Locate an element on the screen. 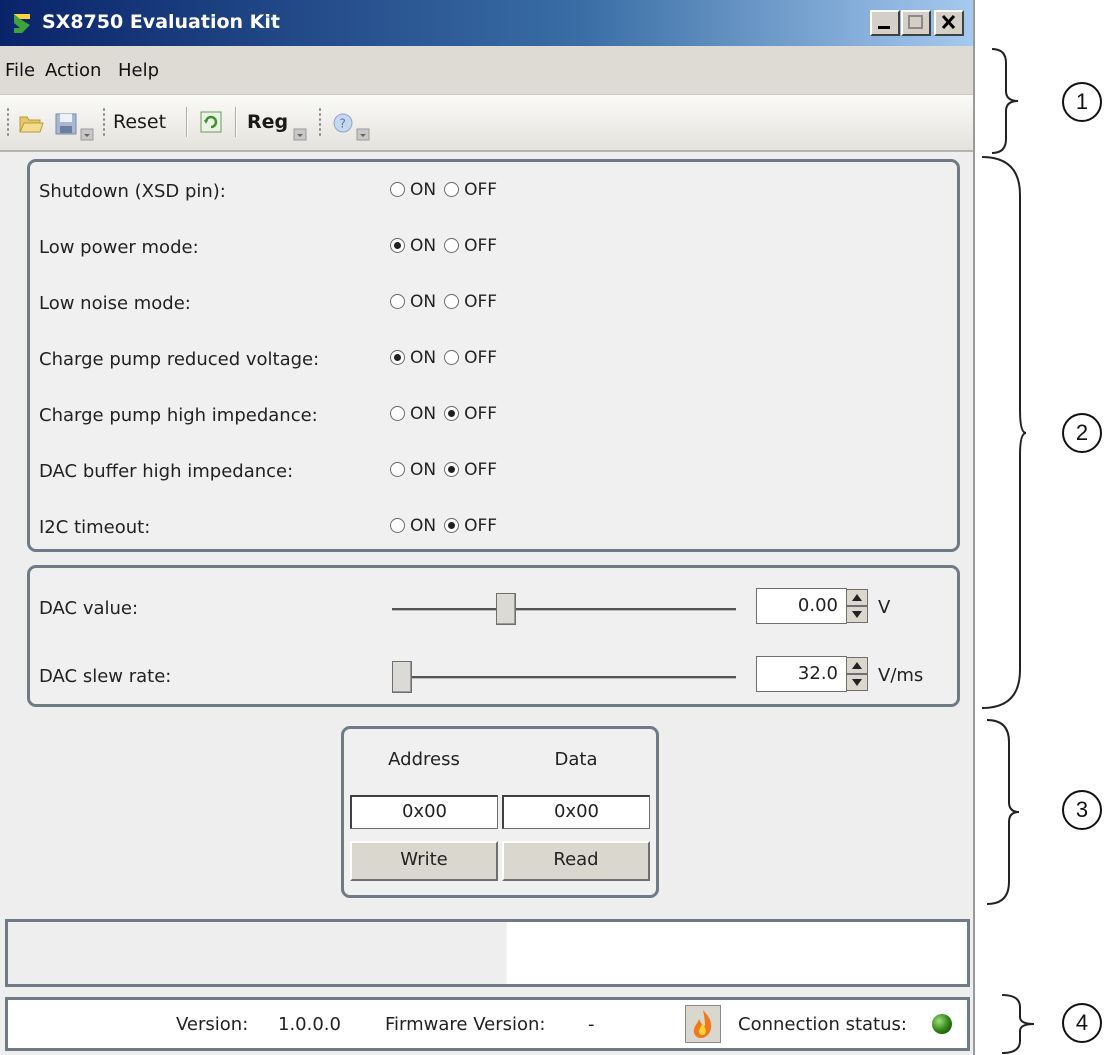 The height and width of the screenshot is (1055, 1114). maximize-icon is located at coordinates (915, 22).